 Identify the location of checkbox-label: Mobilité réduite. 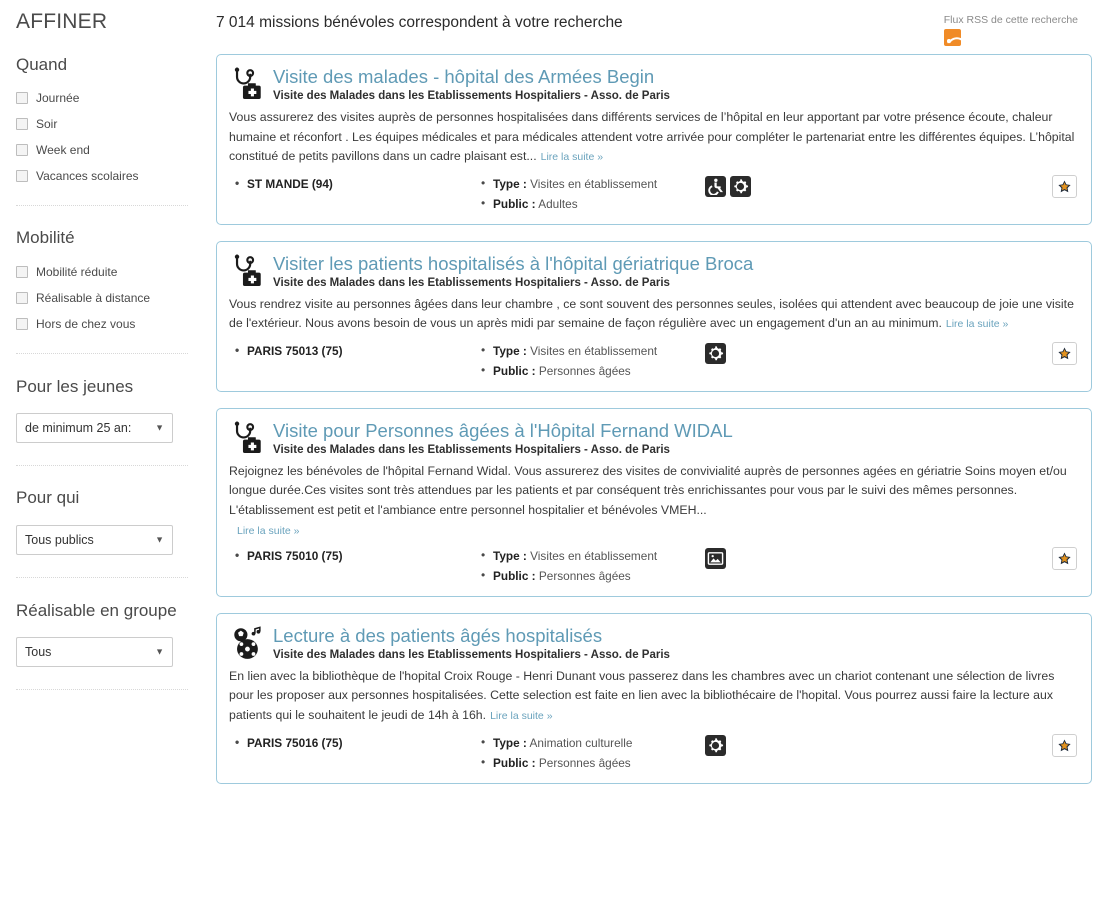
(77, 271).